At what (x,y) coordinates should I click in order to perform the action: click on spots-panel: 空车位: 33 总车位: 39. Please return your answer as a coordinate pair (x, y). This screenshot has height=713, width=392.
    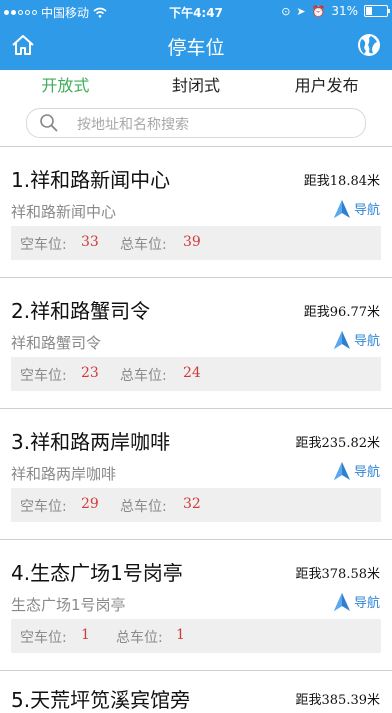
    Looking at the image, I should click on (196, 243).